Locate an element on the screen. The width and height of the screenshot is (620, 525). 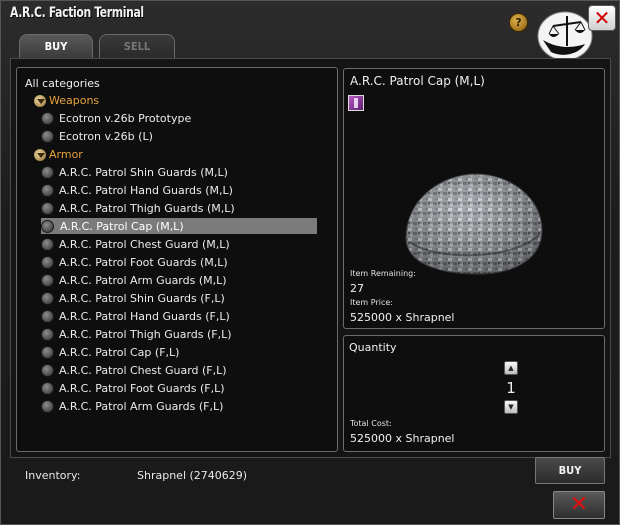
item-preview-cap-image is located at coordinates (474, 224).